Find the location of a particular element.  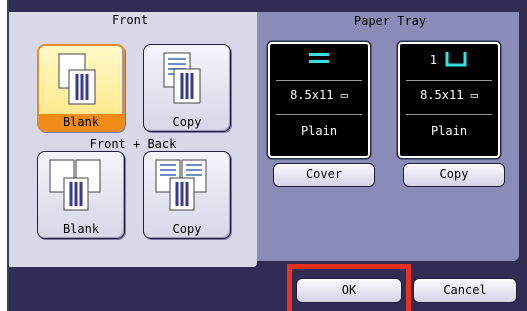

cancel-button: Cancel is located at coordinates (465, 290).